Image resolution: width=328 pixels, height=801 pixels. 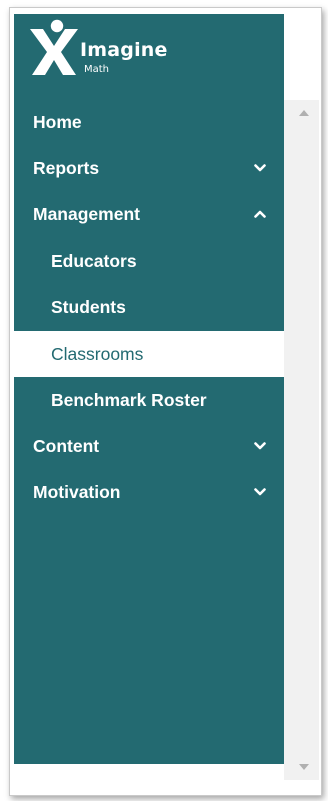 What do you see at coordinates (86, 213) in the screenshot?
I see `nav-item-label: Management` at bounding box center [86, 213].